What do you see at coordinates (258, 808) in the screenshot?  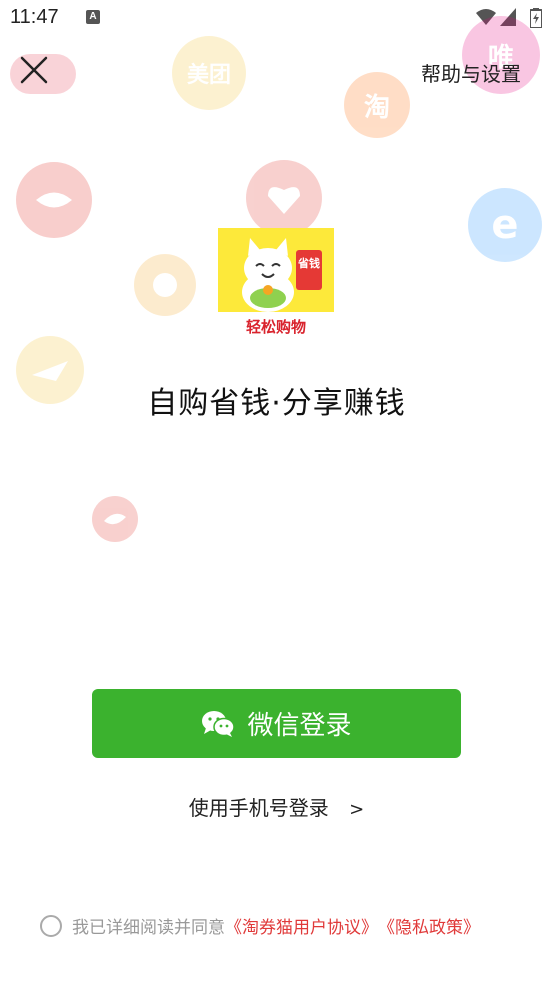 I see `phone-login-label: 使用手机号登录` at bounding box center [258, 808].